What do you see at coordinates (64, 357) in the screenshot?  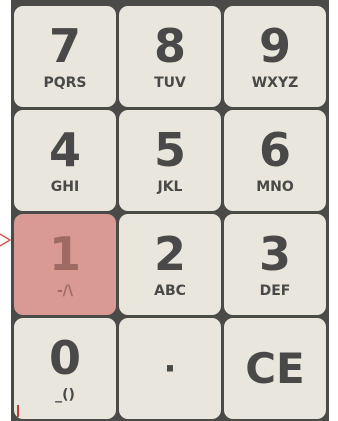 I see `key-0-digit: 0` at bounding box center [64, 357].